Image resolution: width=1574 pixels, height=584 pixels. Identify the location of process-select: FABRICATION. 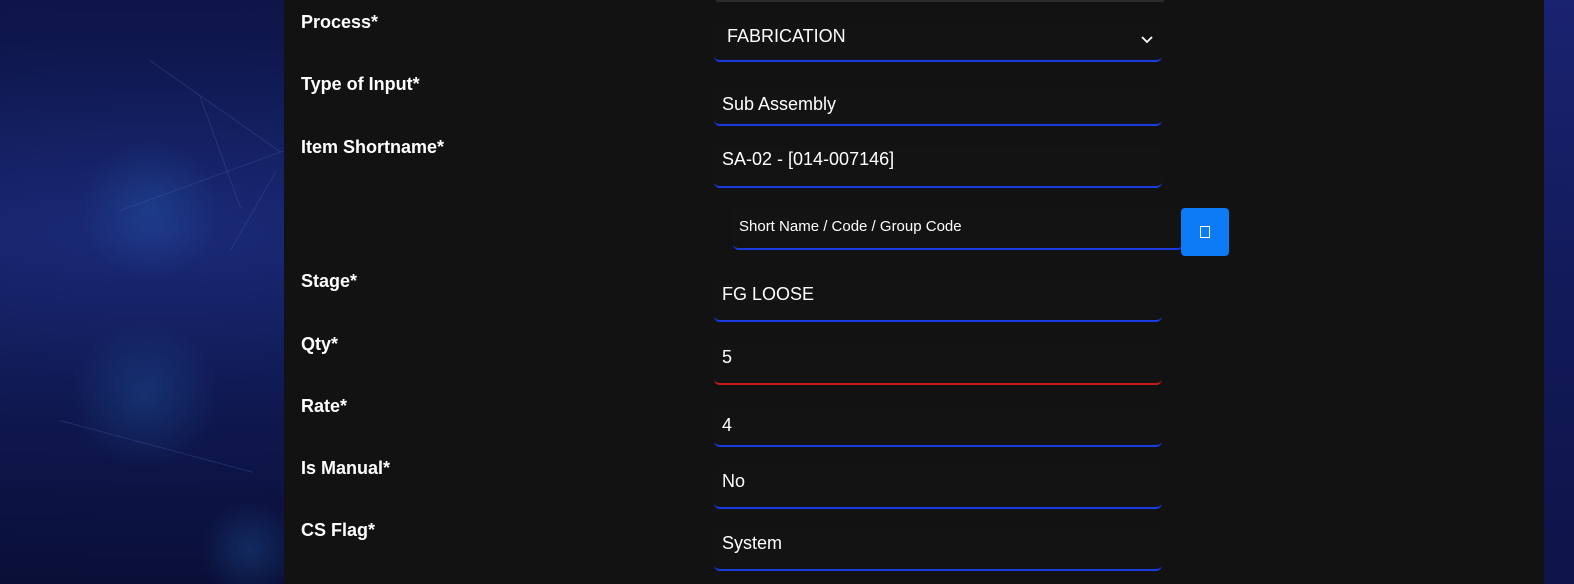
(938, 42).